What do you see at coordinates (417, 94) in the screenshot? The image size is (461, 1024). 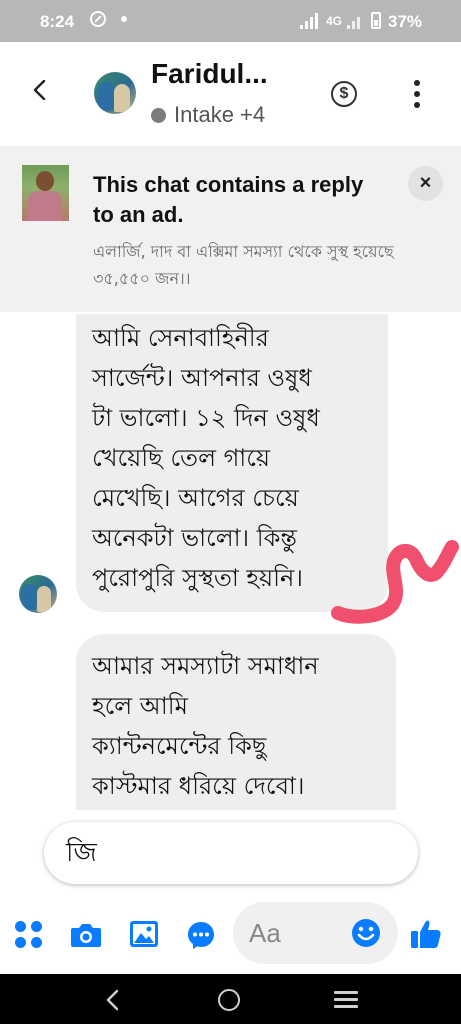 I see `more-vertical-icon` at bounding box center [417, 94].